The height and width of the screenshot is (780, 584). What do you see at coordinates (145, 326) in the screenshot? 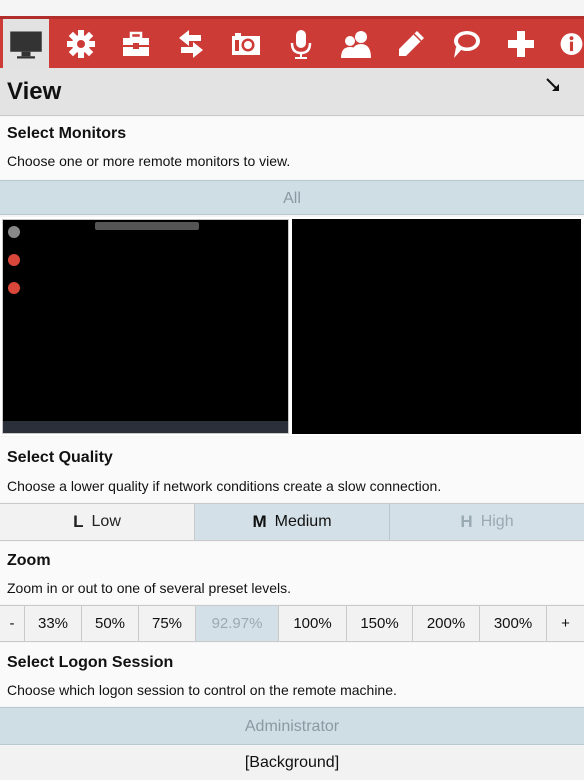
I see `monitor-1-thumbnail` at bounding box center [145, 326].